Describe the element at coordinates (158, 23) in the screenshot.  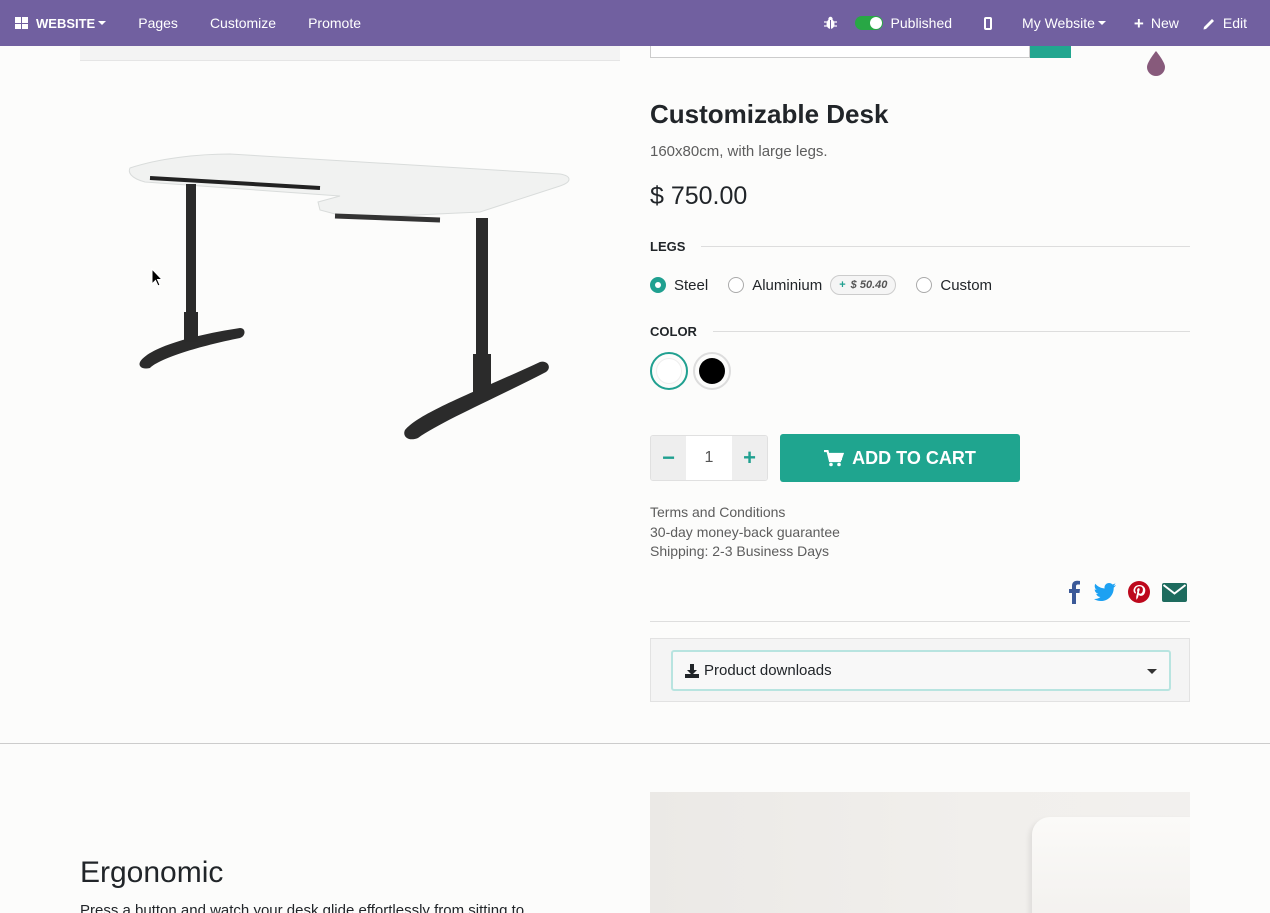
I see `pages-menu: Pages` at that location.